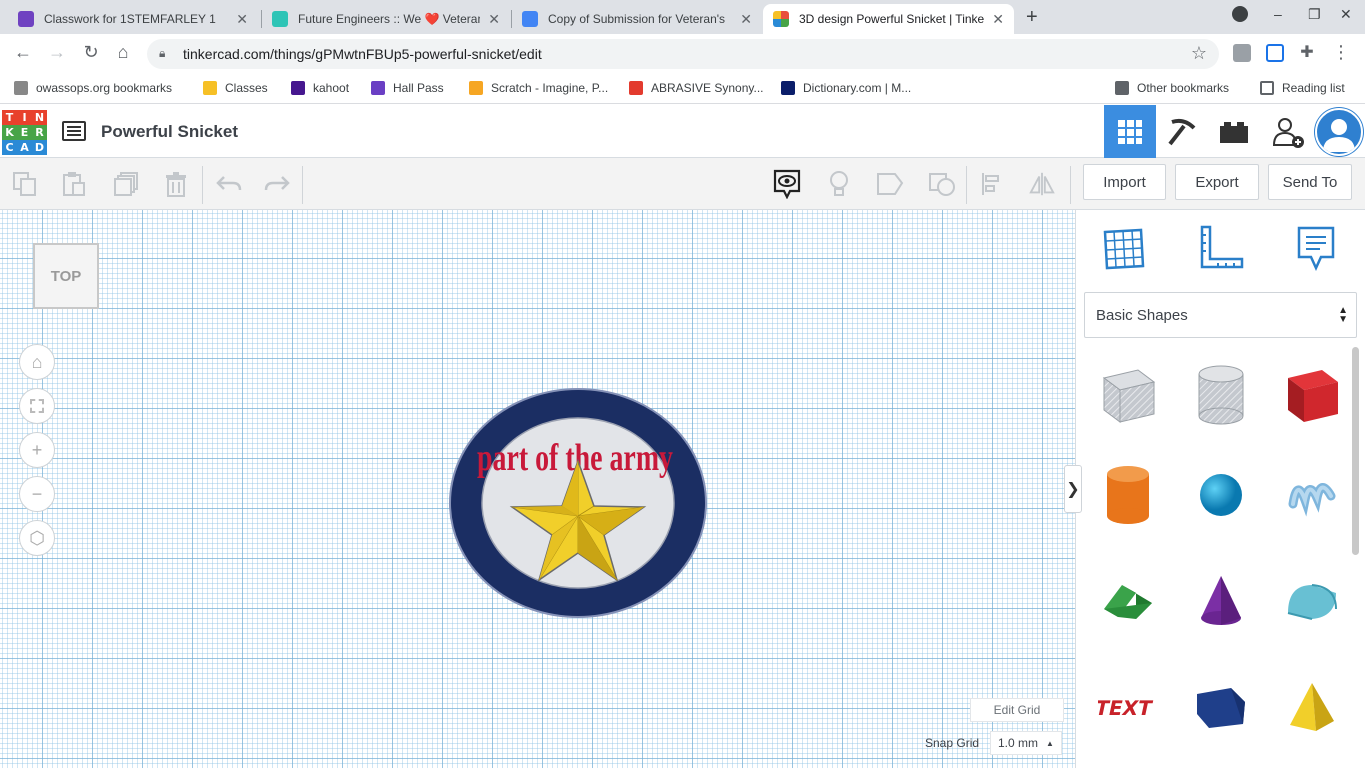  Describe the element at coordinates (1307, 52) in the screenshot. I see `extensions-puzzle-icon: ✚` at that location.